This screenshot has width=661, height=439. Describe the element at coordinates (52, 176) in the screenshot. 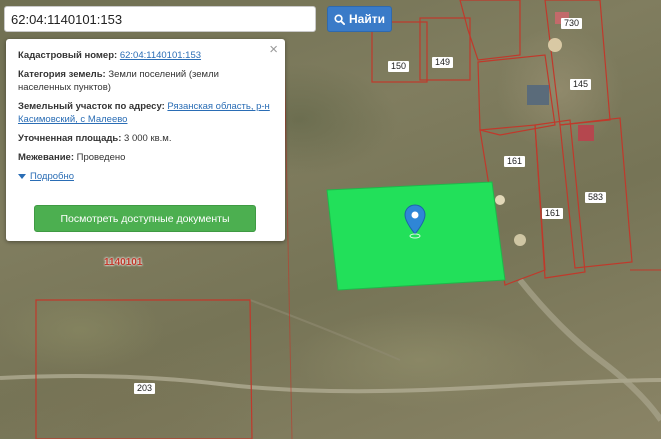

I see `details-label: Подробно` at that location.